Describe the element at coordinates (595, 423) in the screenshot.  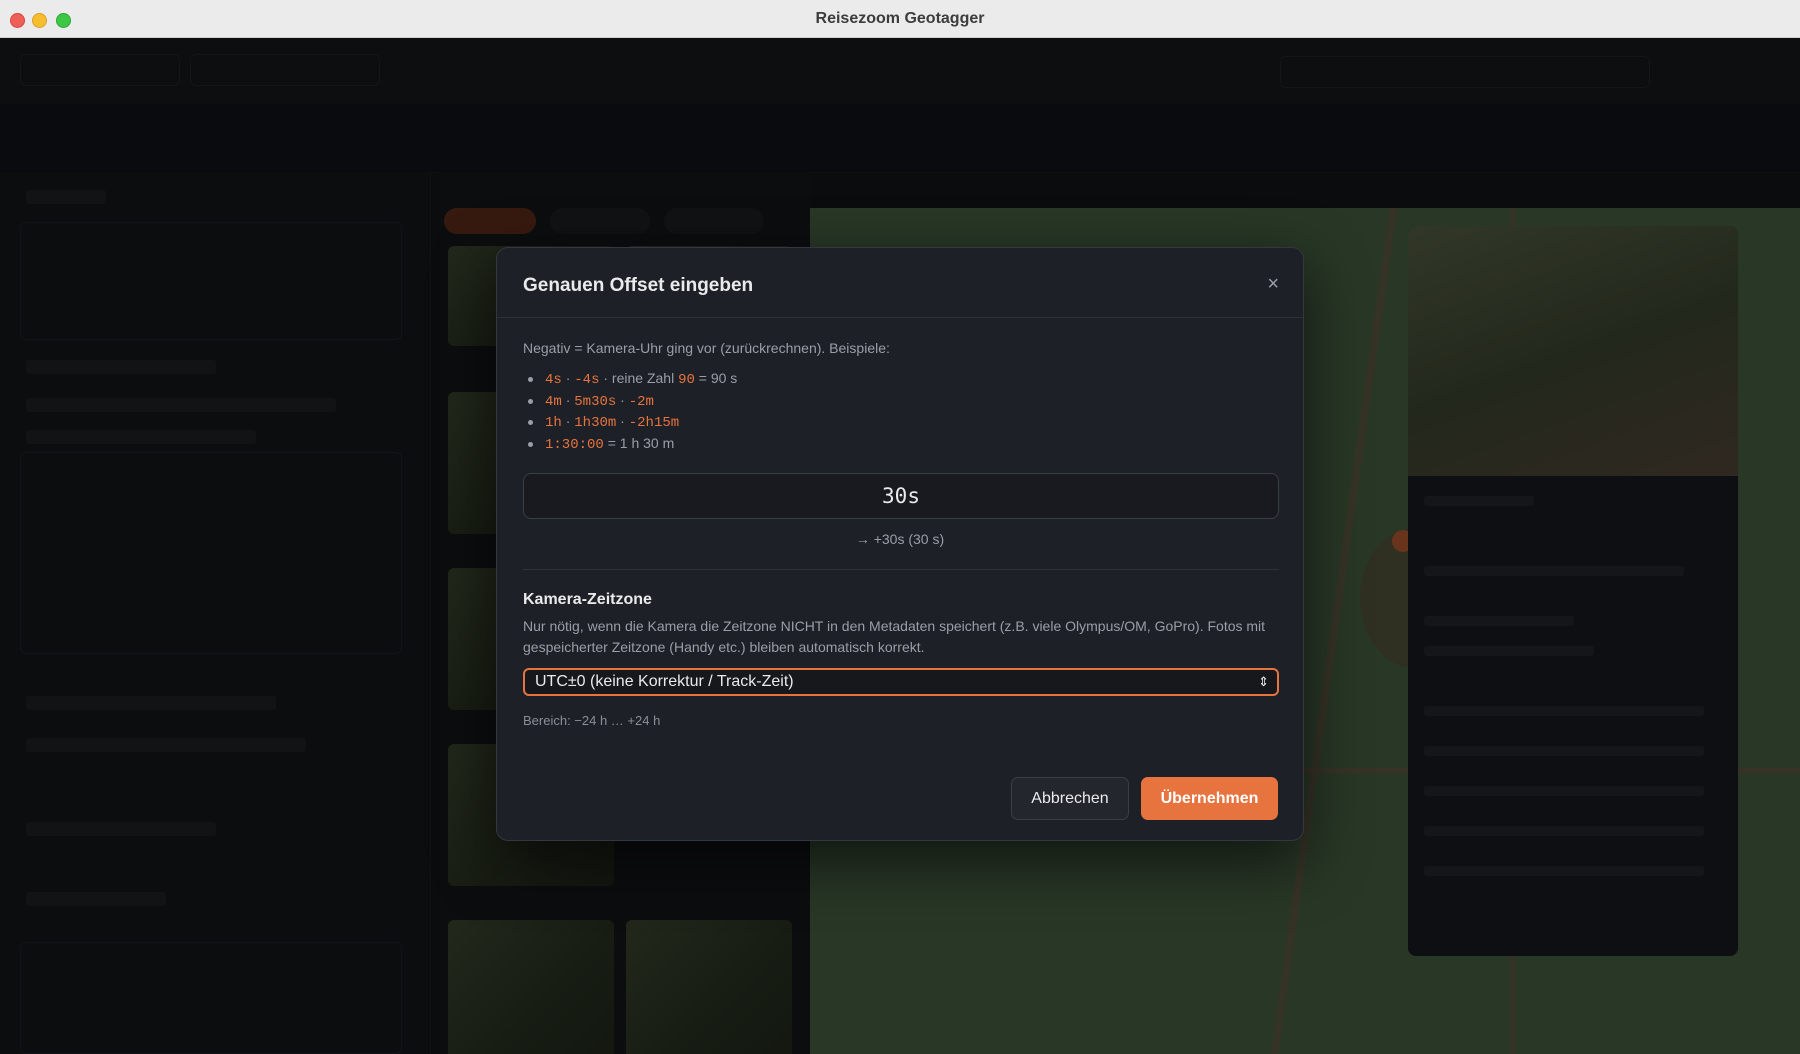
I see `example-code: 1h30m` at that location.